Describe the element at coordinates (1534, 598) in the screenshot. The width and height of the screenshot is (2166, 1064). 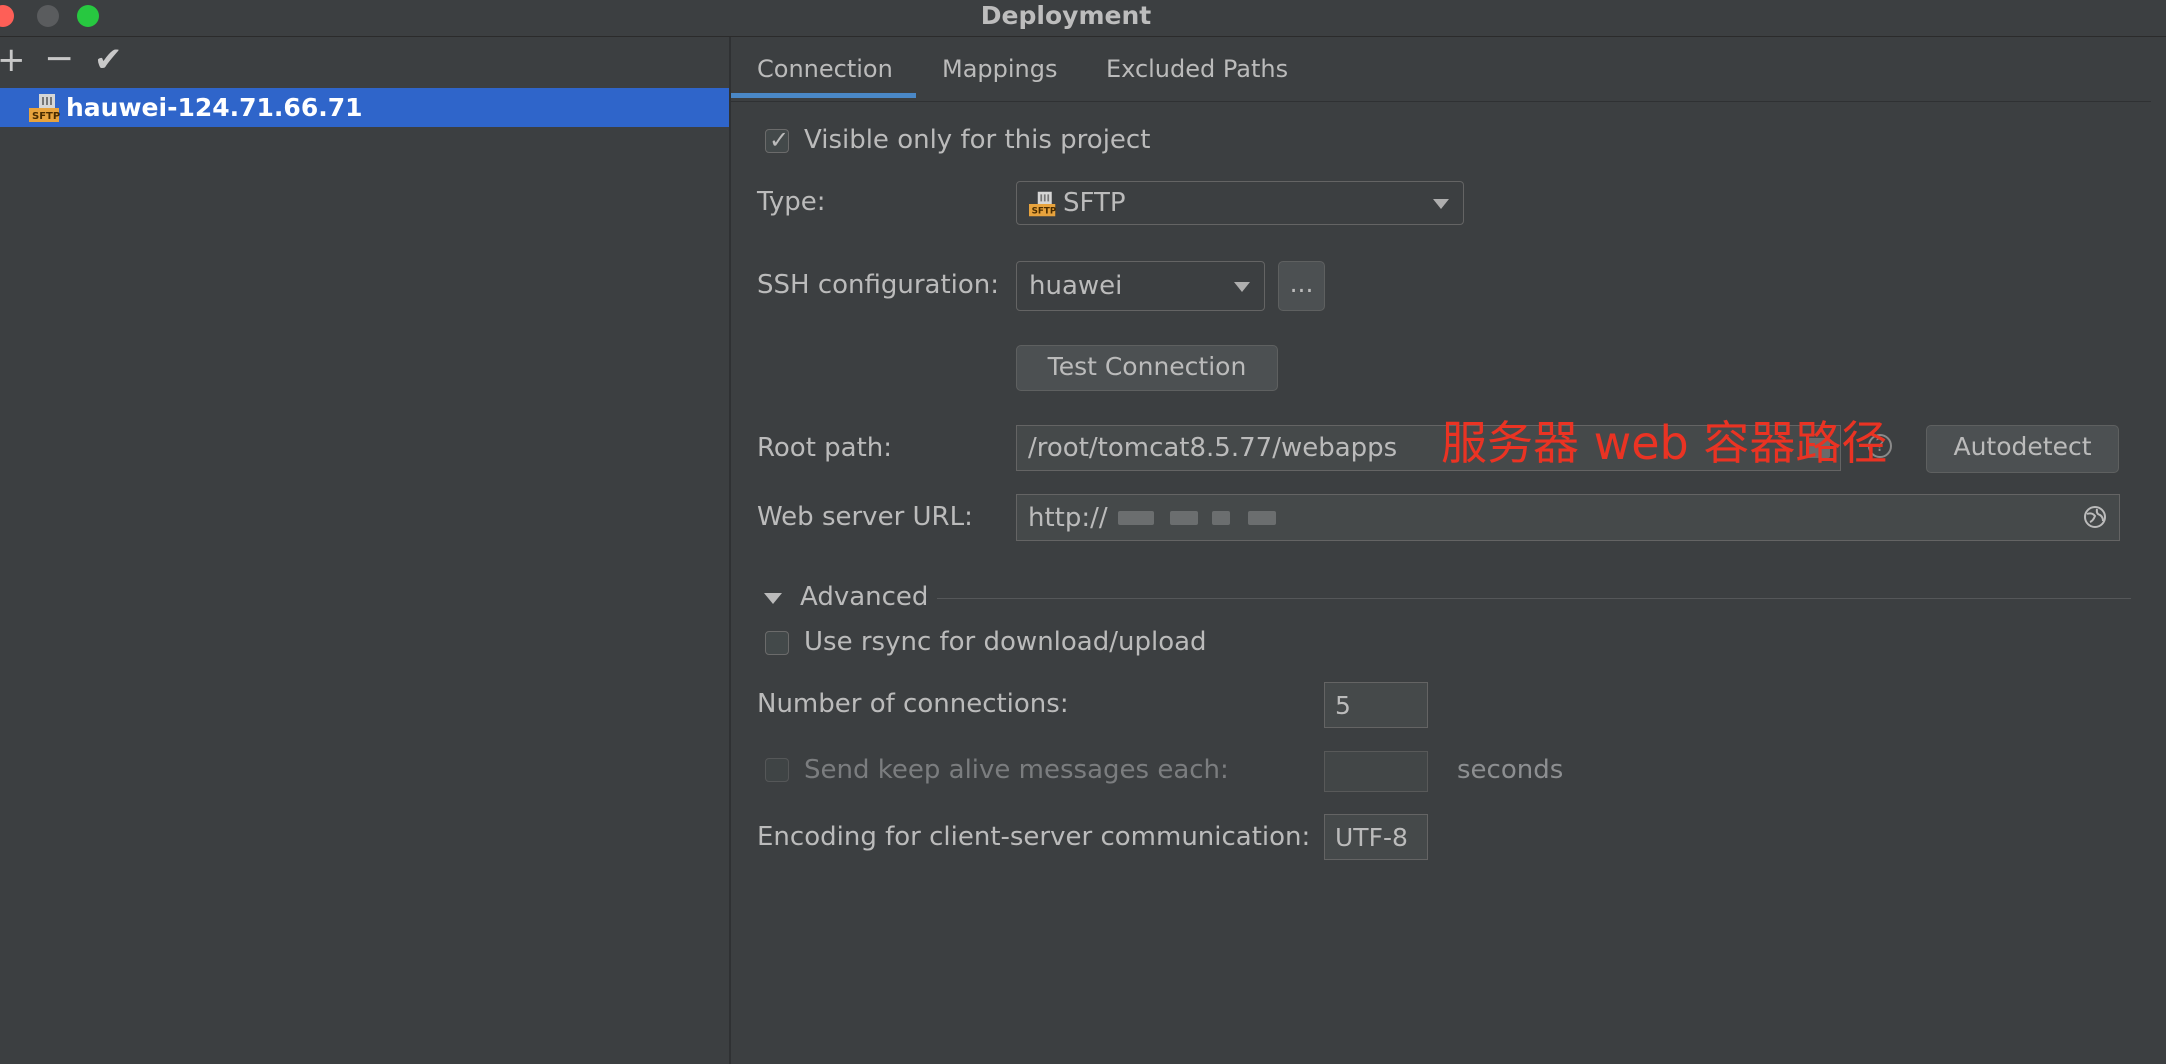
I see `section-divider` at that location.